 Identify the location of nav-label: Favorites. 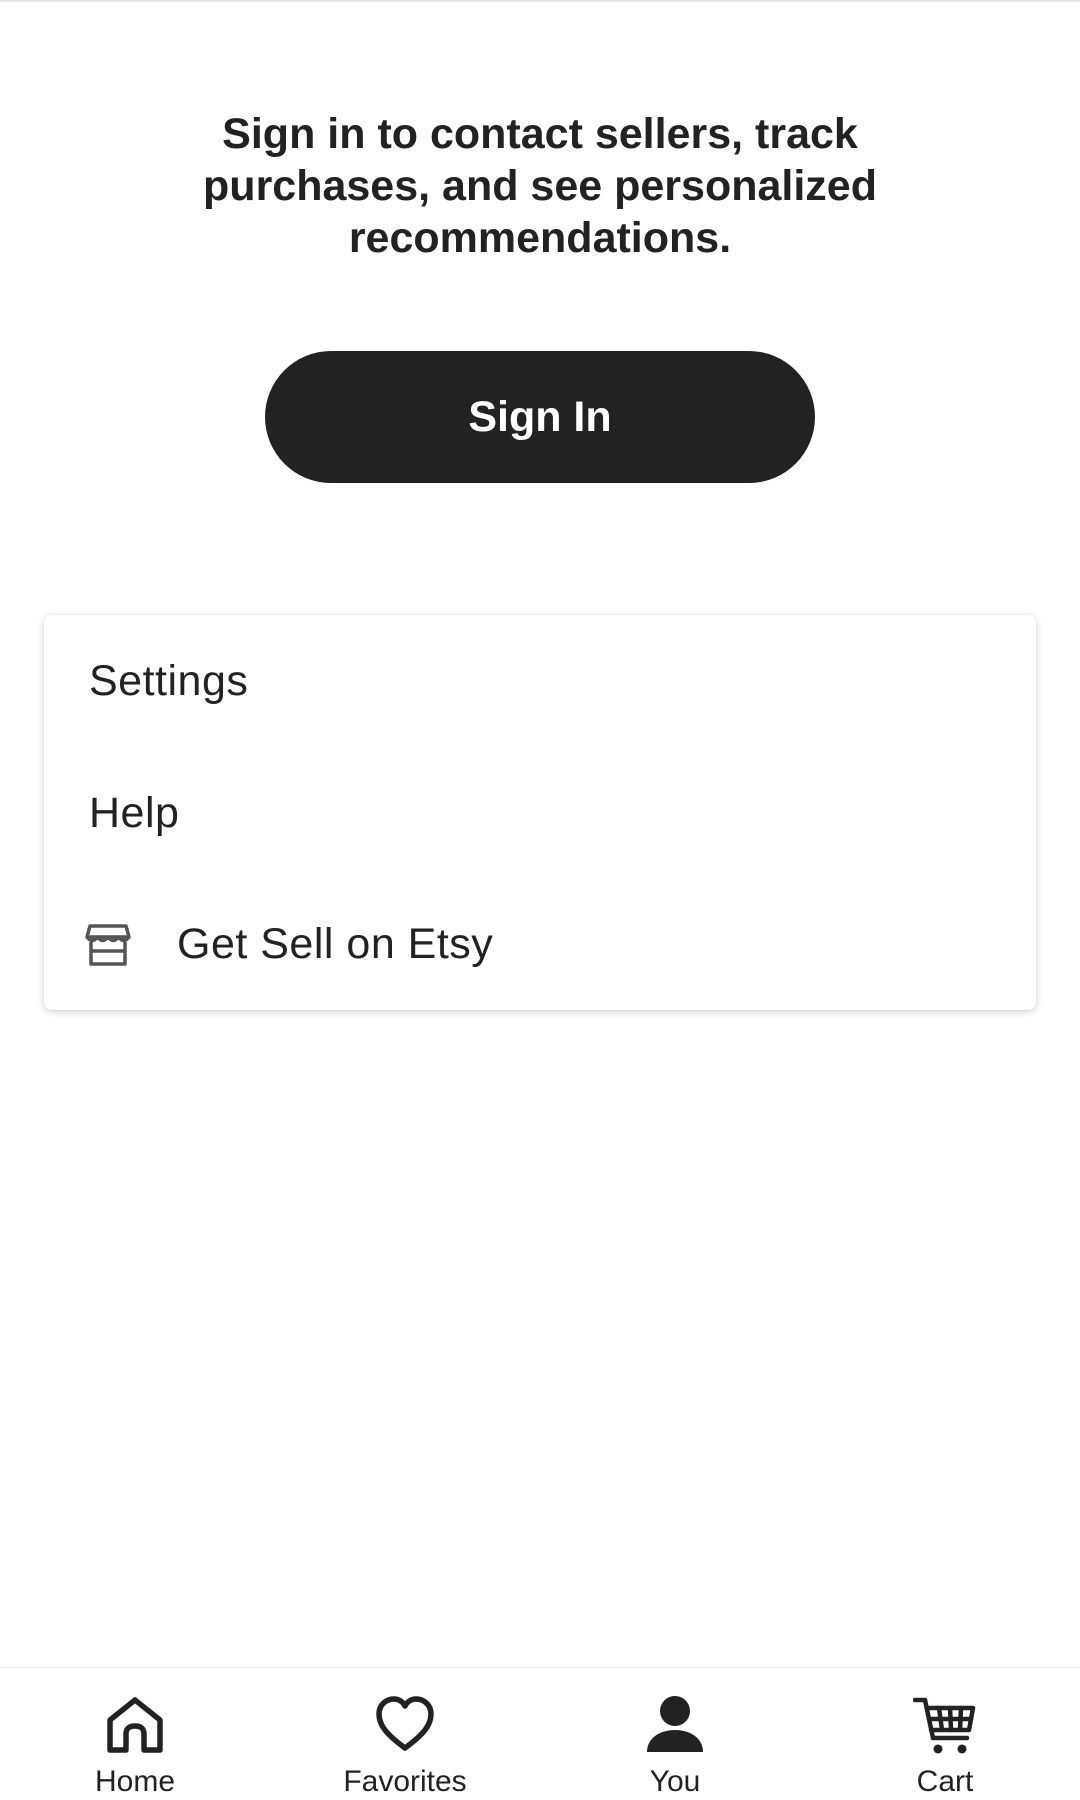
(405, 1781).